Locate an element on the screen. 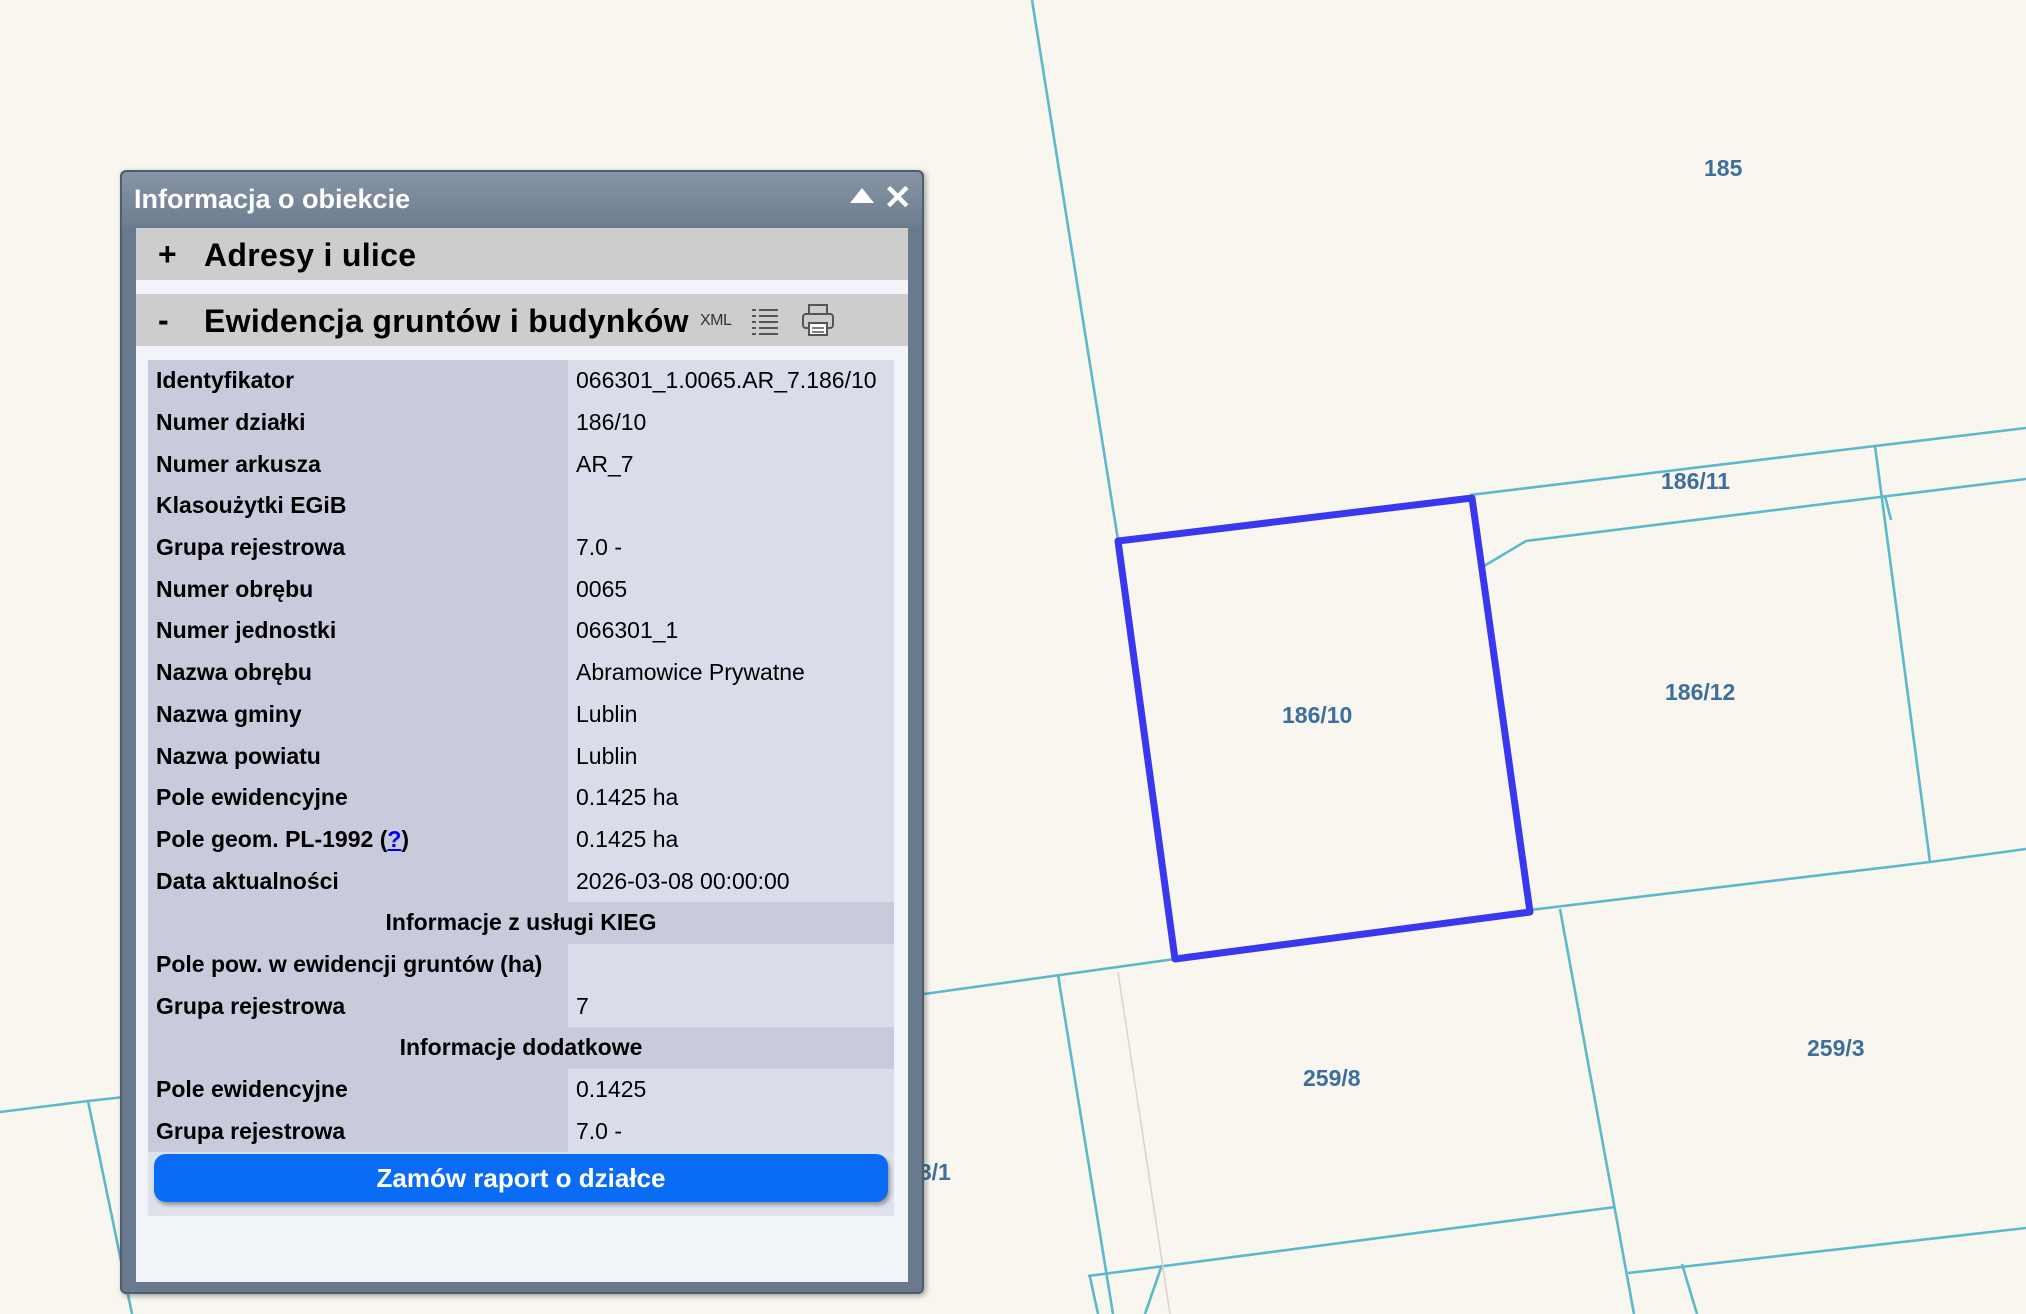 Image resolution: width=2026 pixels, height=1314 pixels. table-row: Informacje dodatkowe is located at coordinates (521, 1048).